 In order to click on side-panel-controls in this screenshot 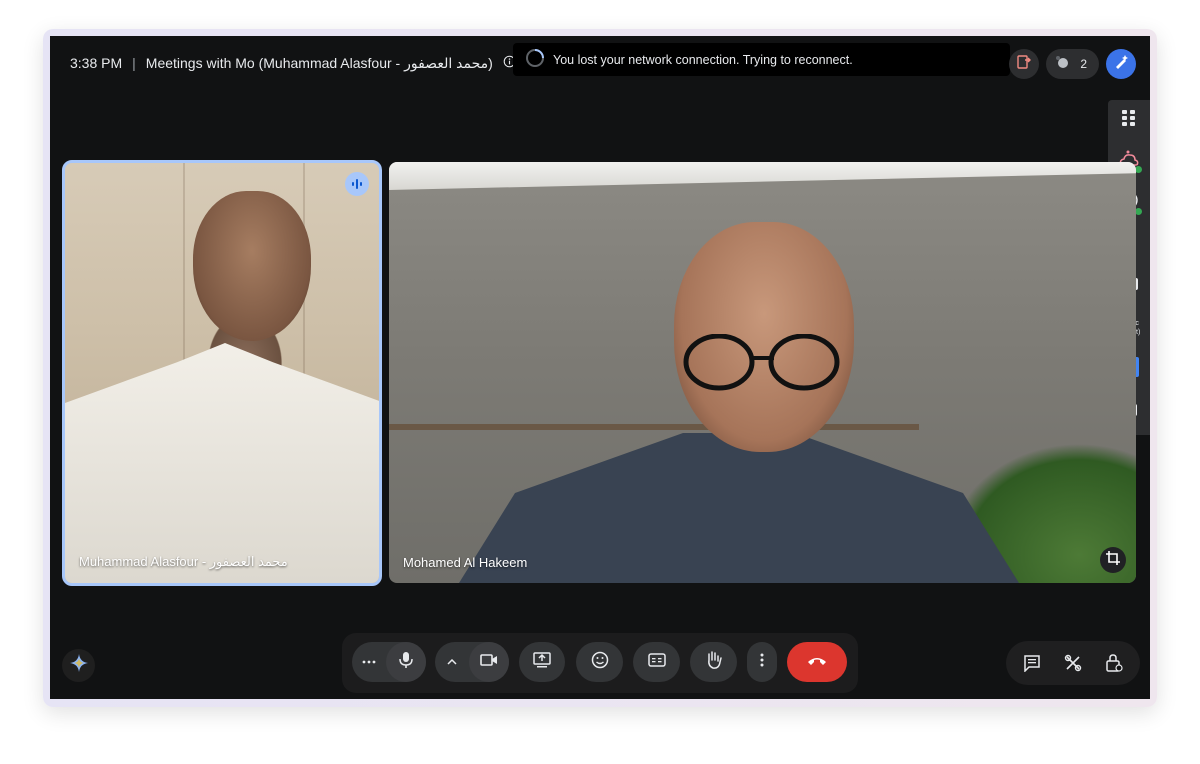, I will do `click(1073, 663)`.